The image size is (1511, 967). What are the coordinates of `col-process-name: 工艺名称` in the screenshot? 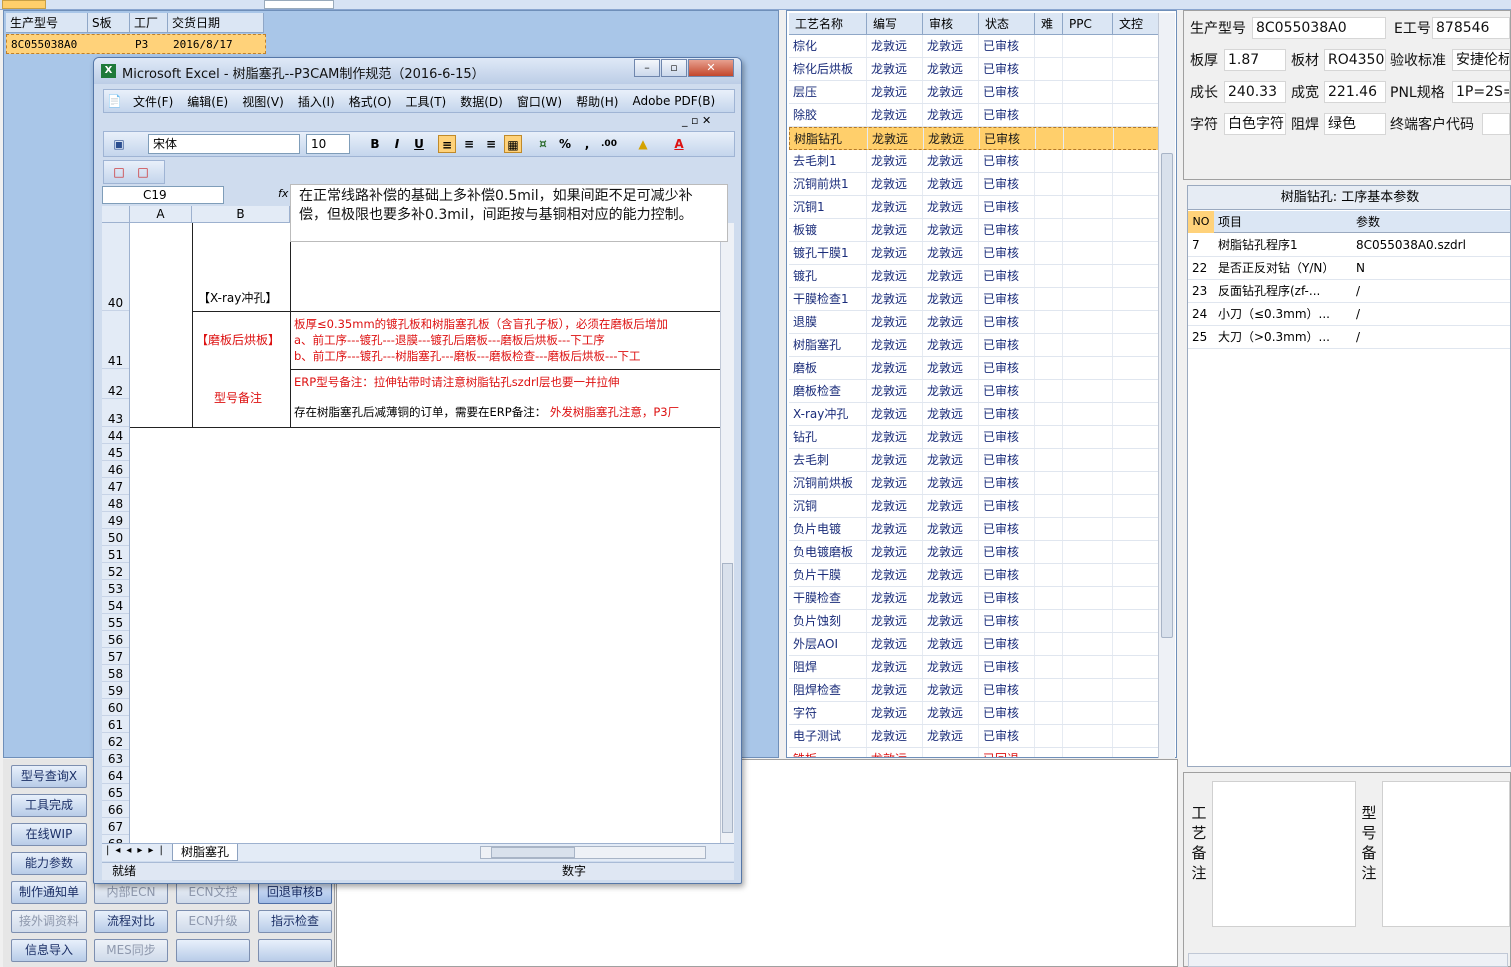 It's located at (828, 23).